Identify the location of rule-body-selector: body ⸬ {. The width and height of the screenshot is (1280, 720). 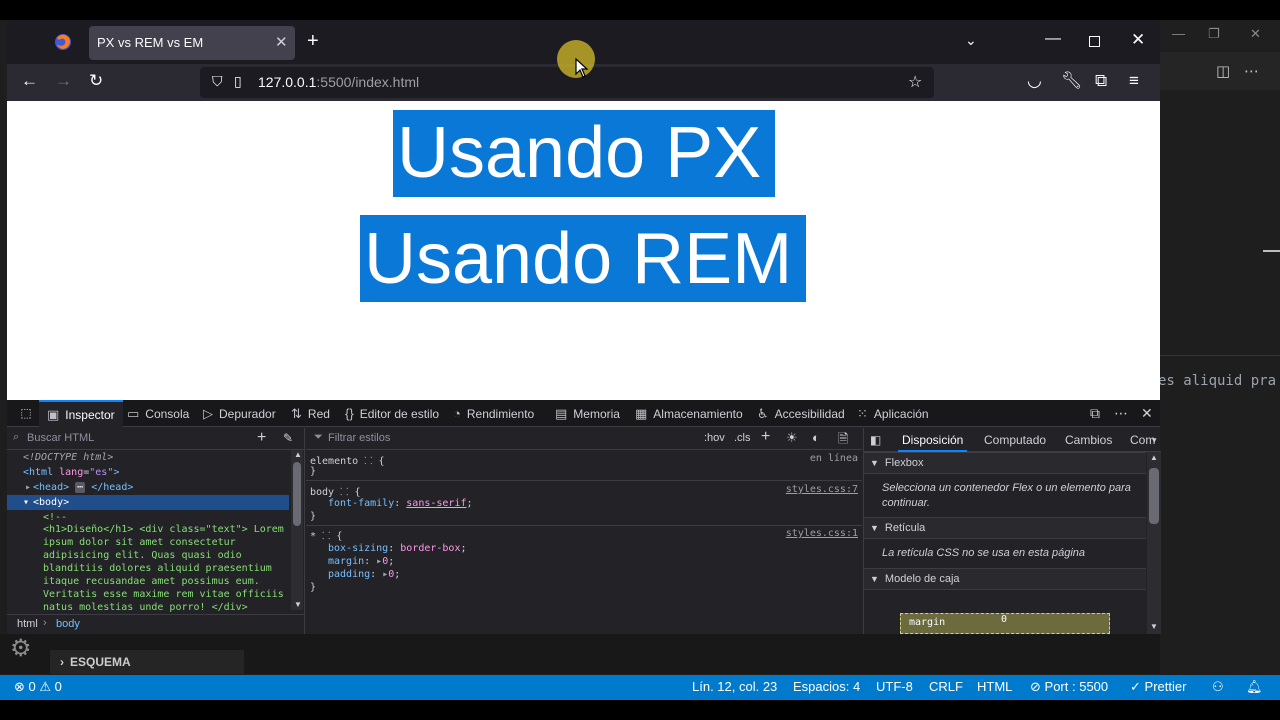
(335, 491).